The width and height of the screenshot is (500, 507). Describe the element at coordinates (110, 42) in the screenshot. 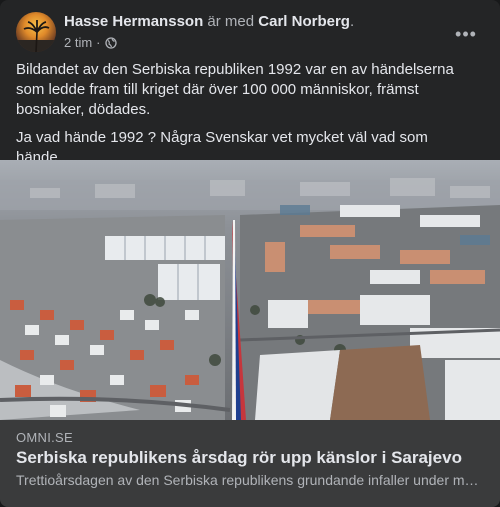

I see `globe-icon` at that location.